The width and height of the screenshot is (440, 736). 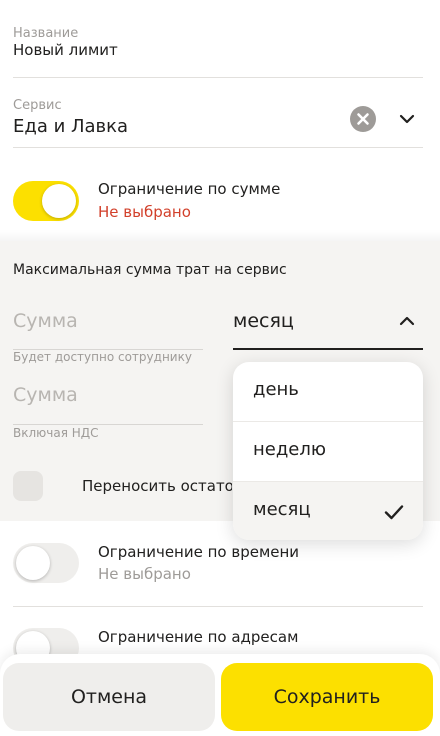 What do you see at coordinates (70, 126) in the screenshot?
I see `service-field-value: Еда и Лавка` at bounding box center [70, 126].